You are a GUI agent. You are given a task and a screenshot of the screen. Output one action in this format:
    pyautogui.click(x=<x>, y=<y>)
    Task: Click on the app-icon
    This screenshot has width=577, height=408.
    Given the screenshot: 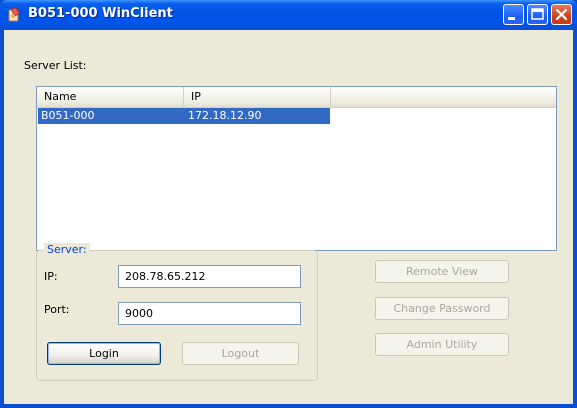 What is the action you would take?
    pyautogui.click(x=14, y=14)
    